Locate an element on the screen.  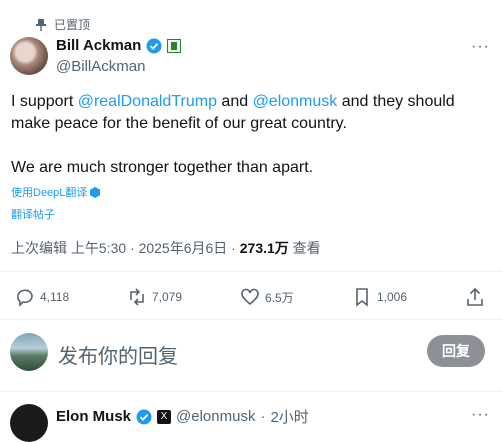
author-name-row: Bill Ackman is located at coordinates (119, 45).